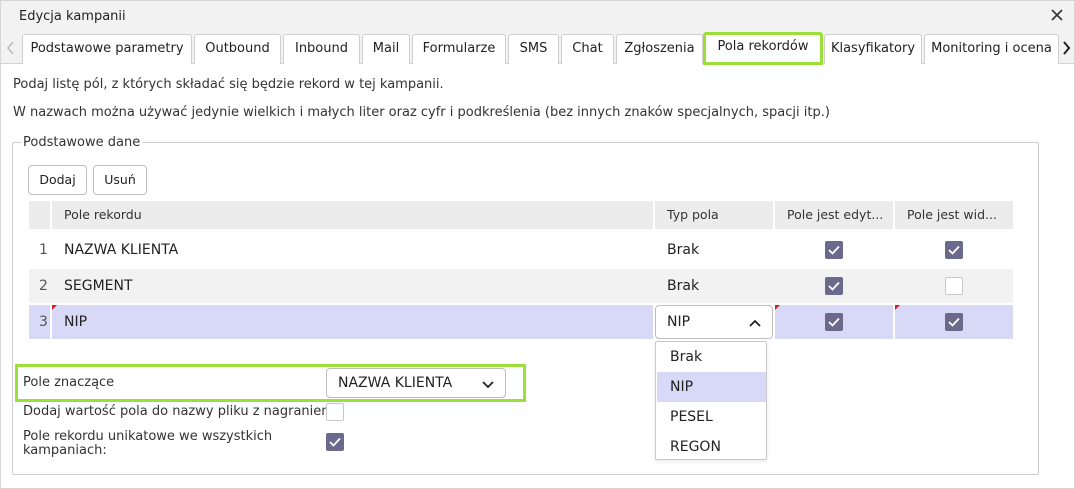  What do you see at coordinates (537, 17) in the screenshot?
I see `dialog-titlebar: Edycja kampanii` at bounding box center [537, 17].